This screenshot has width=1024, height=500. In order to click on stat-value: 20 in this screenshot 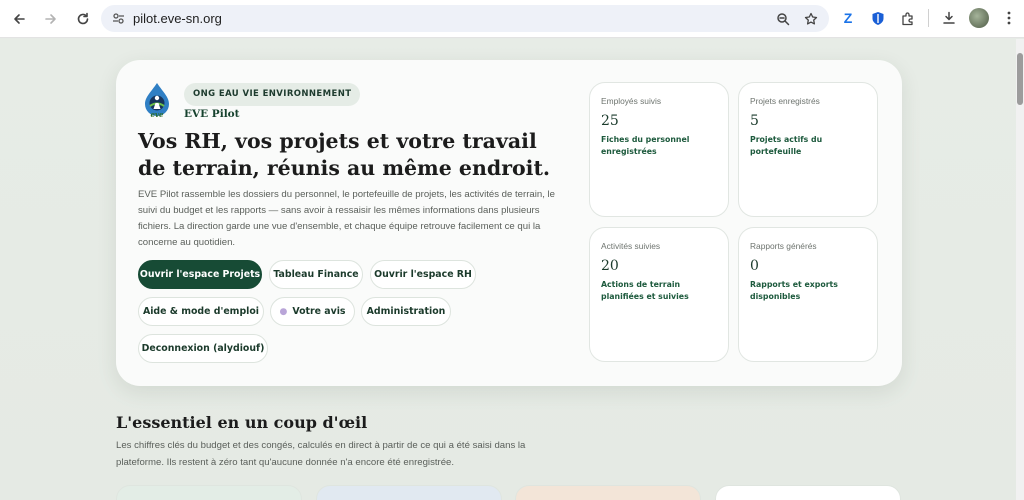, I will do `click(610, 266)`.